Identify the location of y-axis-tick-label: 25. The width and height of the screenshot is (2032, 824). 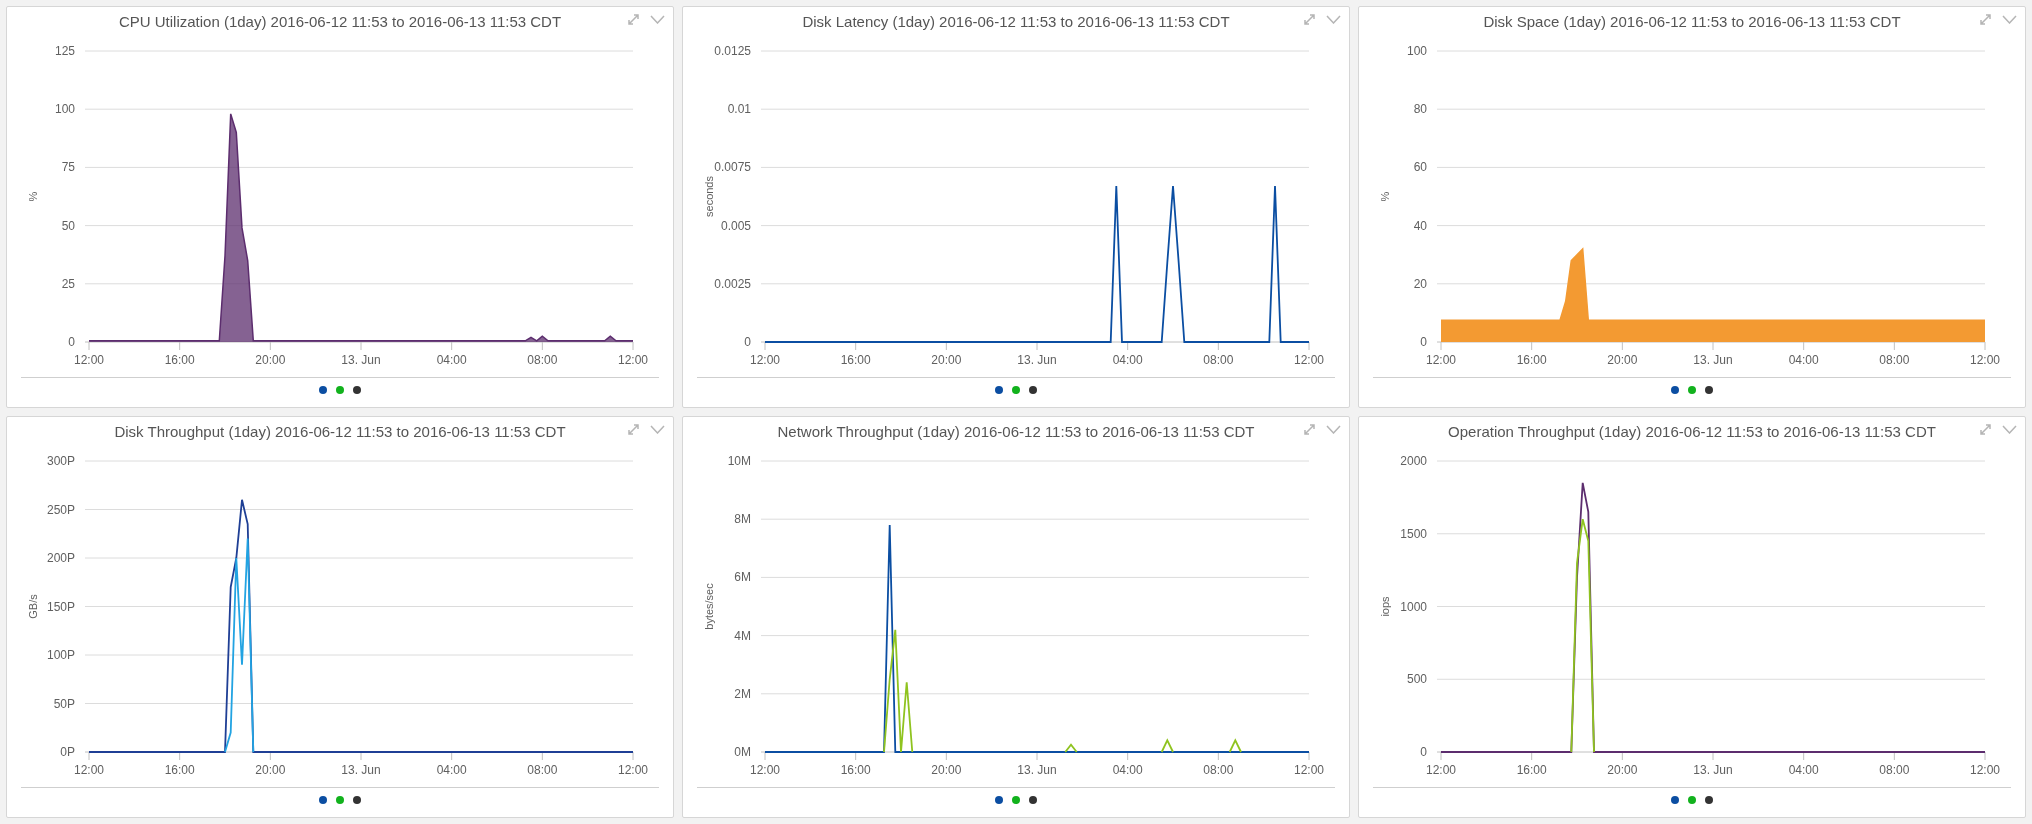
(68, 283).